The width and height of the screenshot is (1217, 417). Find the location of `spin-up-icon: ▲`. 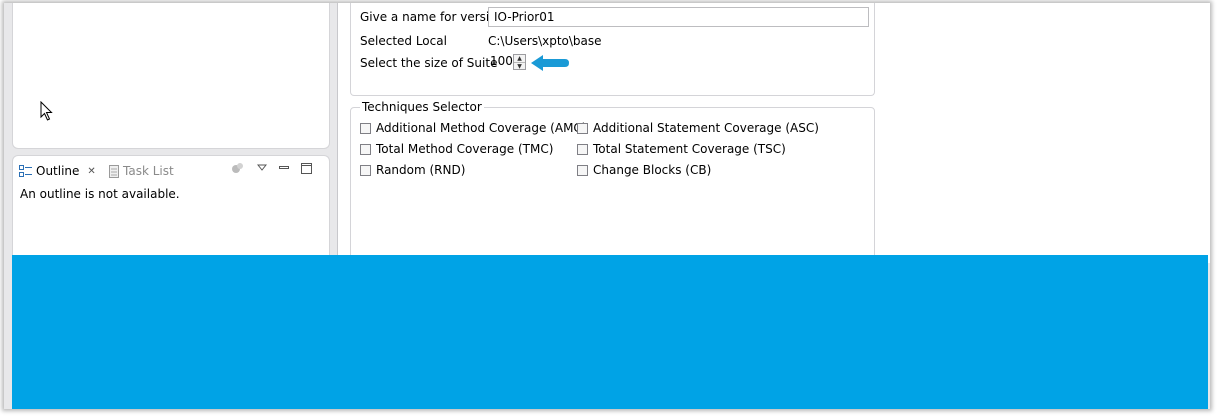

spin-up-icon: ▲ is located at coordinates (519, 58).